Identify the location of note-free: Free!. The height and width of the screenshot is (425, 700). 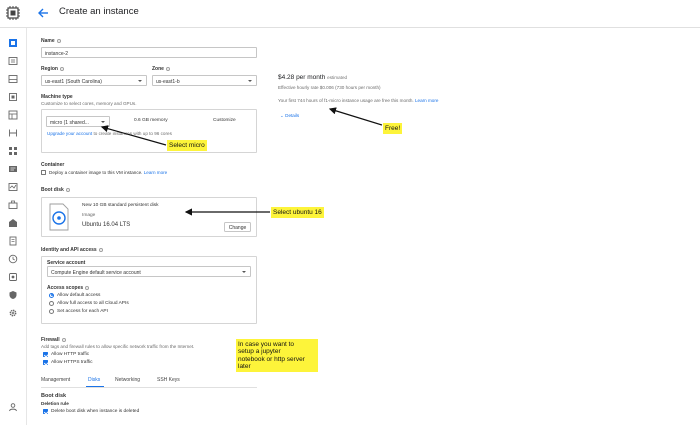
(393, 128).